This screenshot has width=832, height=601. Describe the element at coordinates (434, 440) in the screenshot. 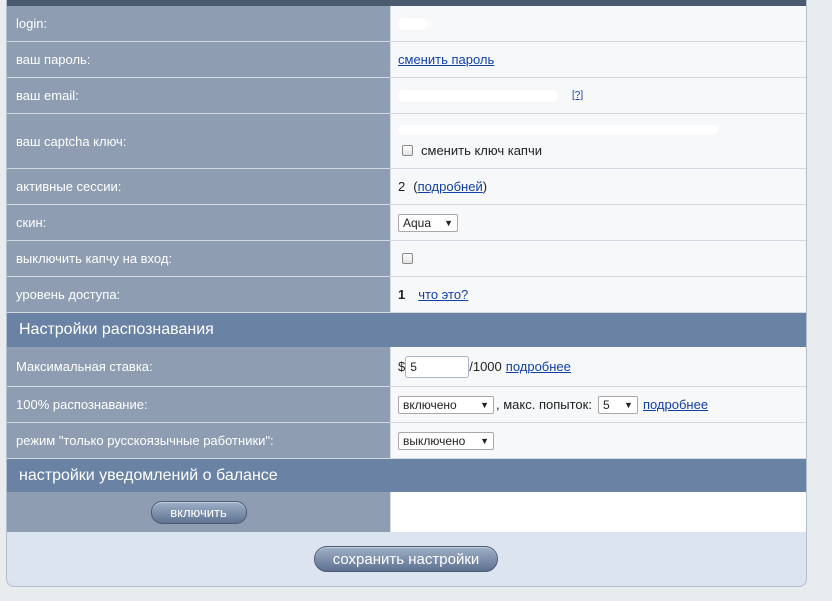

I see `russian-only-selected: выключено` at that location.